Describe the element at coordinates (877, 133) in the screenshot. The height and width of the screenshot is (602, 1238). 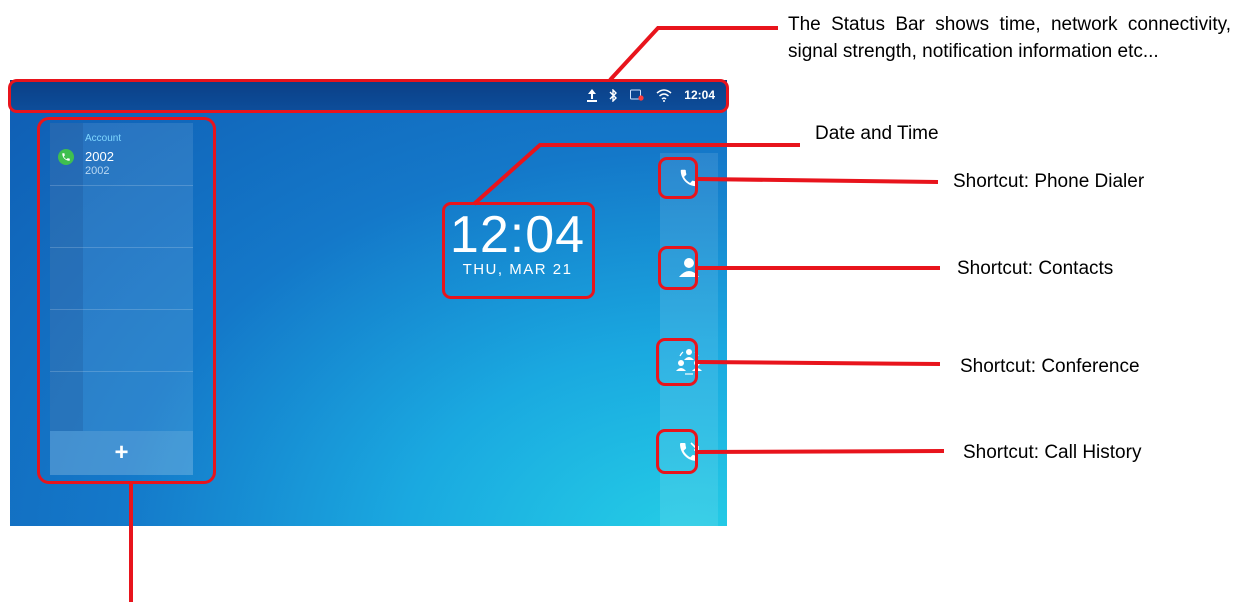
I see `date-time-caption: Date and Time` at that location.